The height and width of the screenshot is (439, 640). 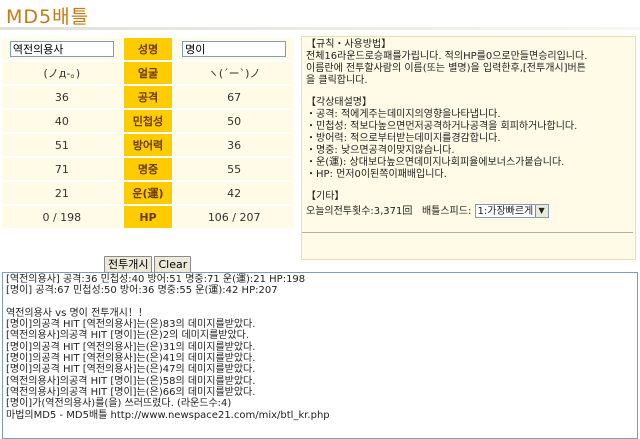 What do you see at coordinates (446, 68) in the screenshot?
I see `rules-line: 이름란에 전투할사람의 이름(또는 별명)을 입력한후,[전투개시]버튼` at bounding box center [446, 68].